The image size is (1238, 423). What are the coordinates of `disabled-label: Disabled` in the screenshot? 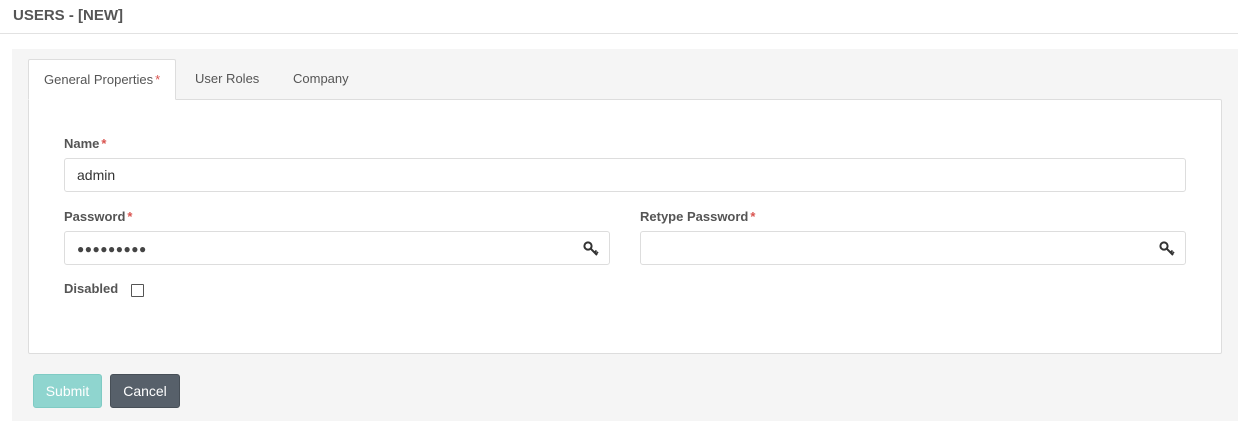 It's located at (91, 288).